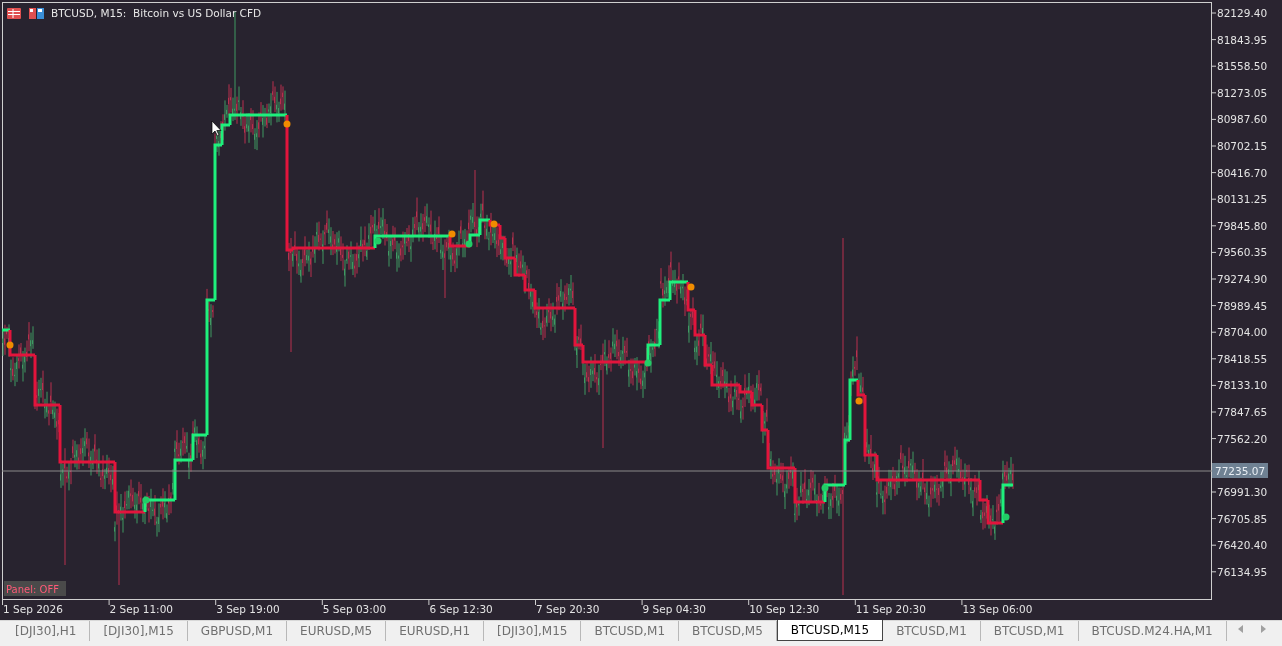 The image size is (1282, 646). Describe the element at coordinates (1239, 545) in the screenshot. I see `price-axis-label: 76420.40` at that location.